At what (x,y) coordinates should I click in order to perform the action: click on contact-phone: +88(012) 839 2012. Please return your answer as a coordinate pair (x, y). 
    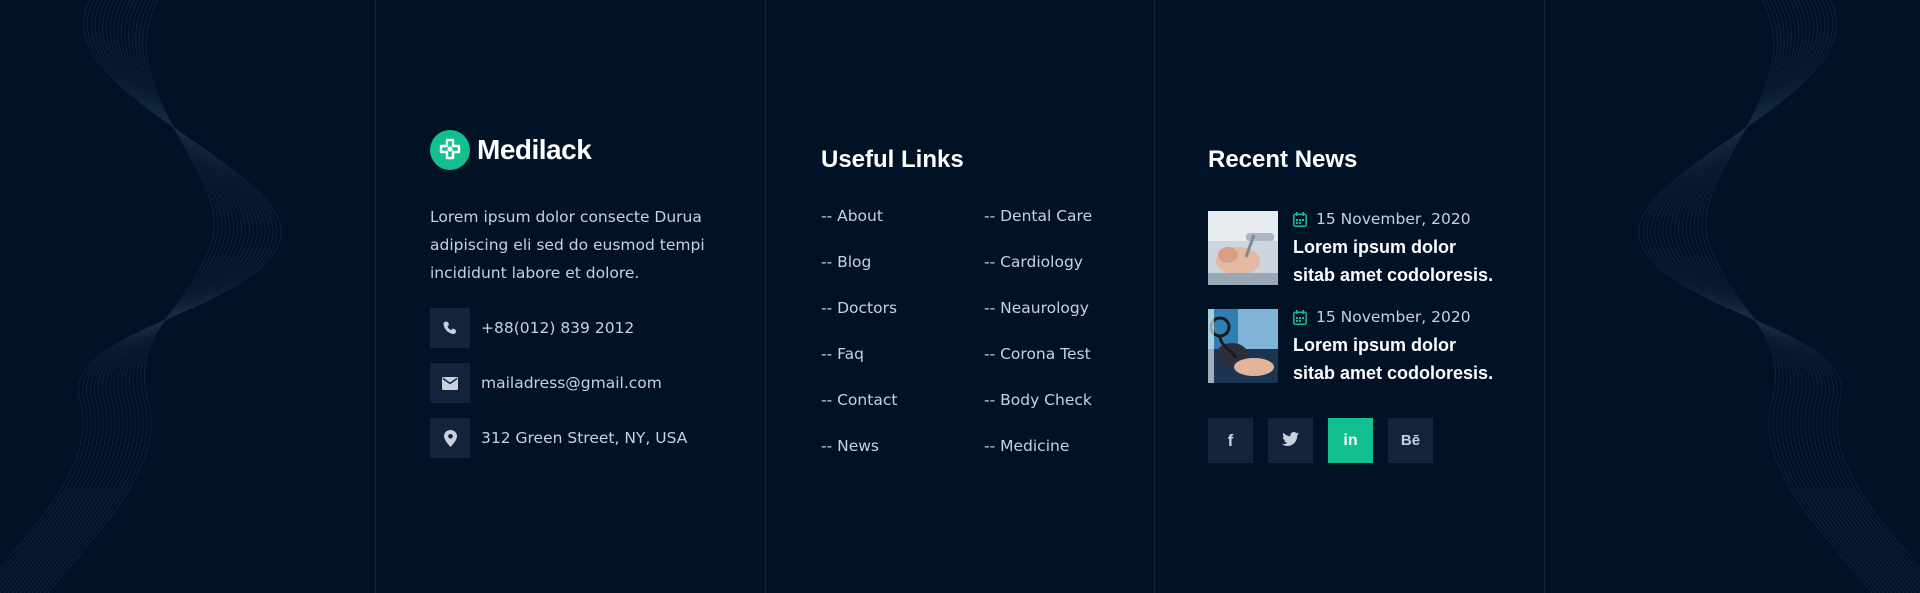
    Looking at the image, I should click on (532, 328).